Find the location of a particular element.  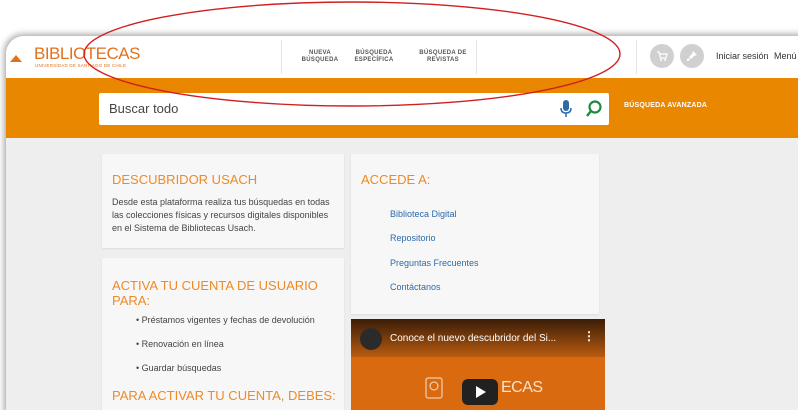

play-icon is located at coordinates (481, 392).